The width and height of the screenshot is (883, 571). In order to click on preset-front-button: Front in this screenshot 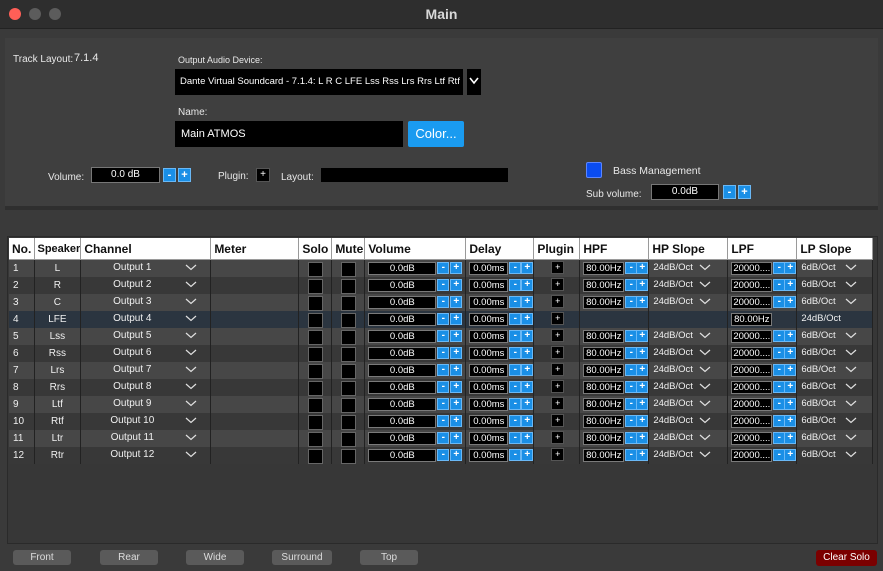, I will do `click(42, 557)`.